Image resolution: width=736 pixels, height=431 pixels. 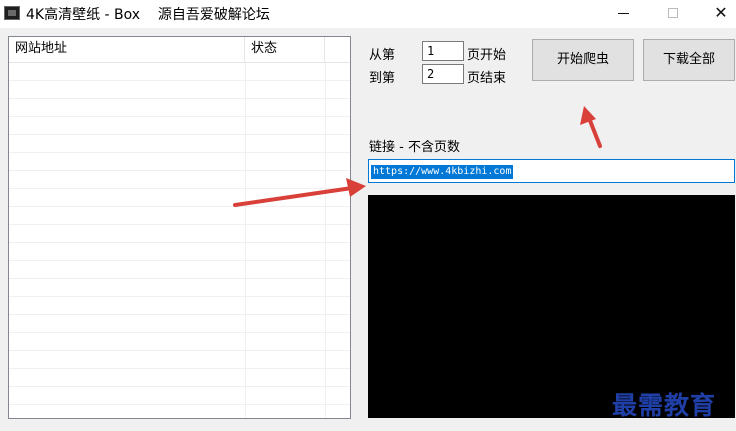 I want to click on link-input-text: https://www.4kbizhi.com, so click(x=442, y=172).